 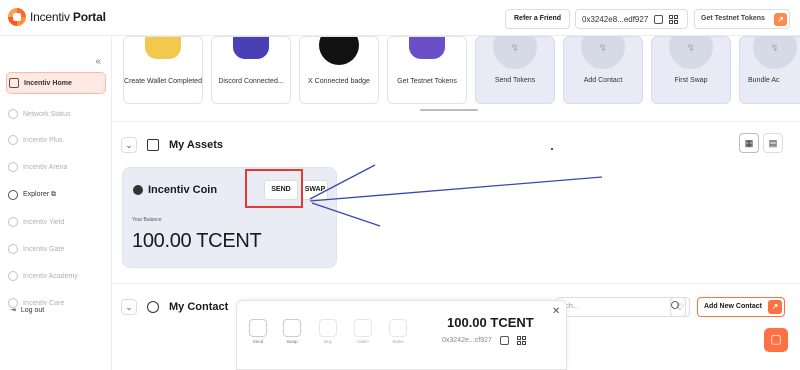 I want to click on explorer-icon, so click(x=13, y=195).